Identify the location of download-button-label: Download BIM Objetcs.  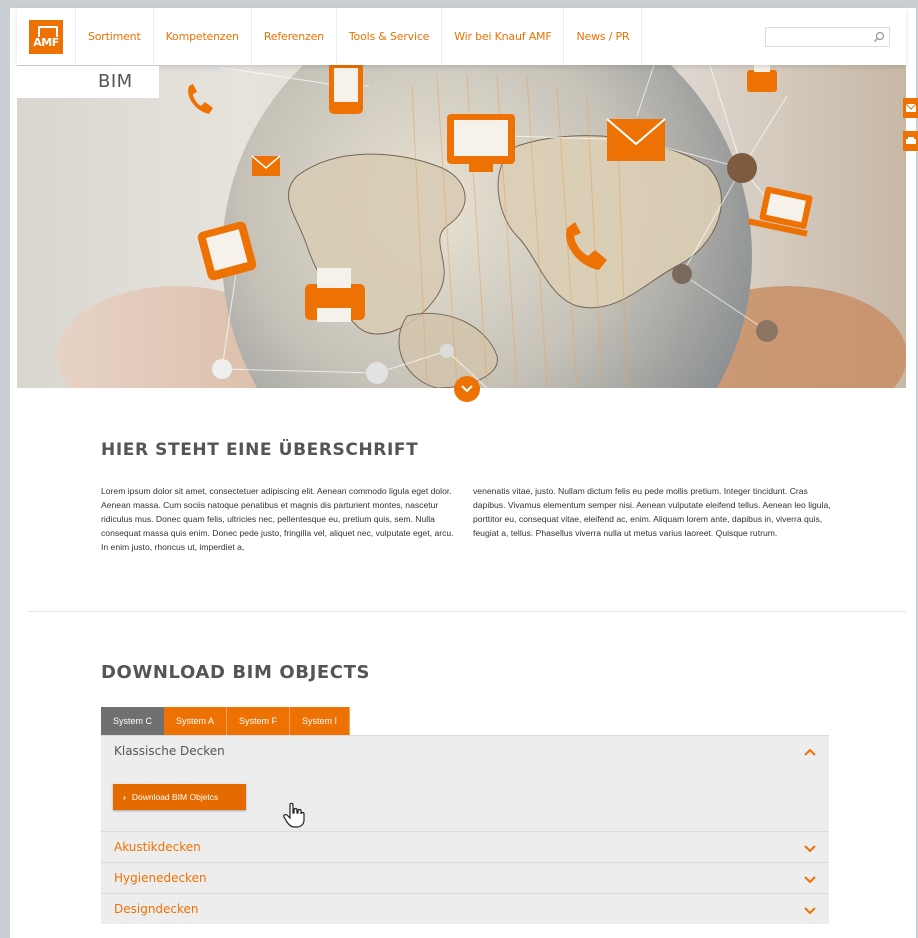
(175, 797).